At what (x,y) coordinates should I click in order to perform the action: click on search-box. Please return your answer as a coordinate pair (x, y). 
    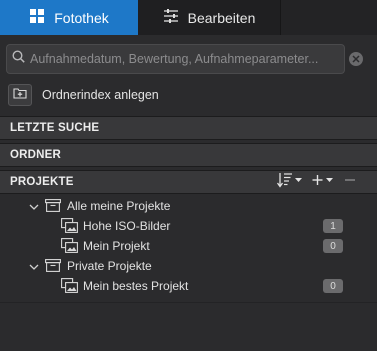
    Looking at the image, I should click on (175, 59).